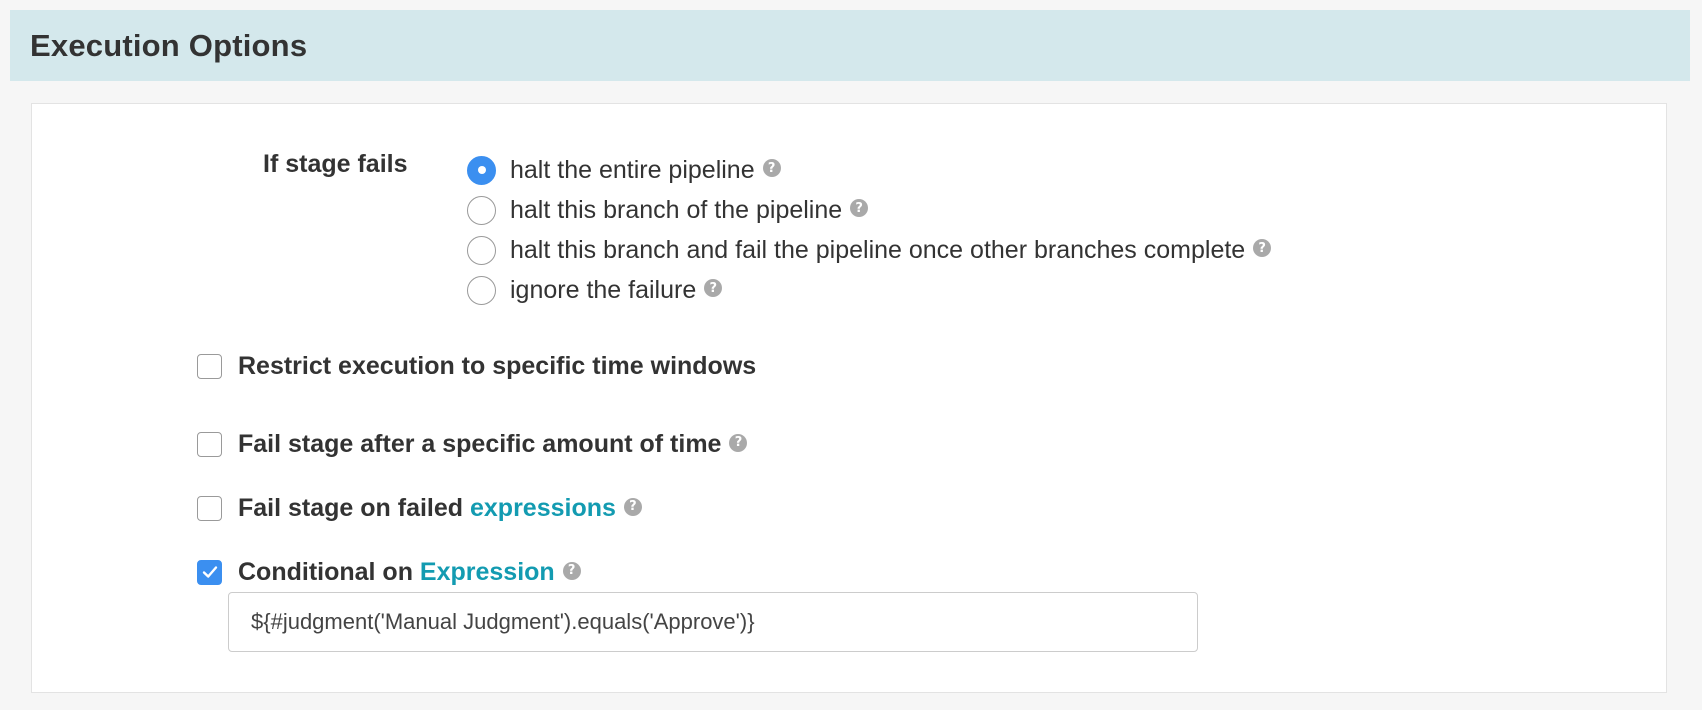  I want to click on conditional-on-expression-label: Conditional on Expression?, so click(409, 572).